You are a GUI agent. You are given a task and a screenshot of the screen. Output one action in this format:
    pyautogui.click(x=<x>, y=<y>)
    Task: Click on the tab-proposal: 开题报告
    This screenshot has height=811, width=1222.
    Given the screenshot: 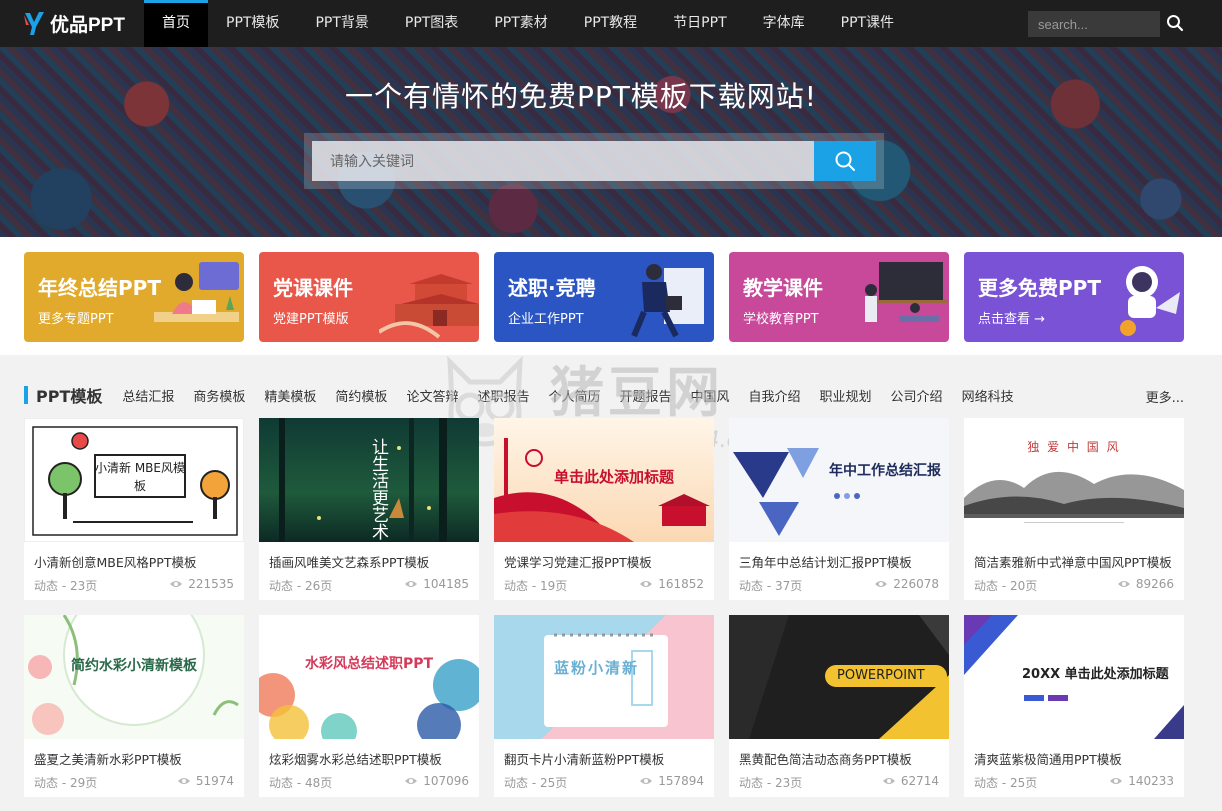 What is the action you would take?
    pyautogui.click(x=645, y=395)
    